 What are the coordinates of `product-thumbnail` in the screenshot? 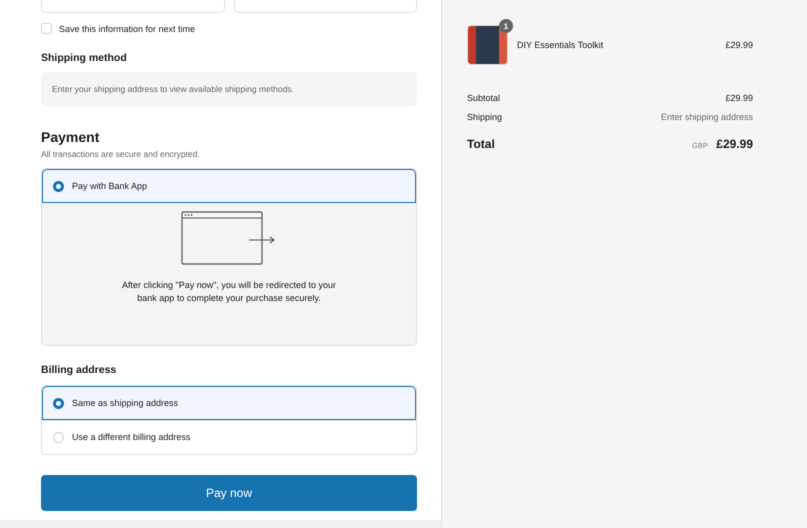 It's located at (487, 44).